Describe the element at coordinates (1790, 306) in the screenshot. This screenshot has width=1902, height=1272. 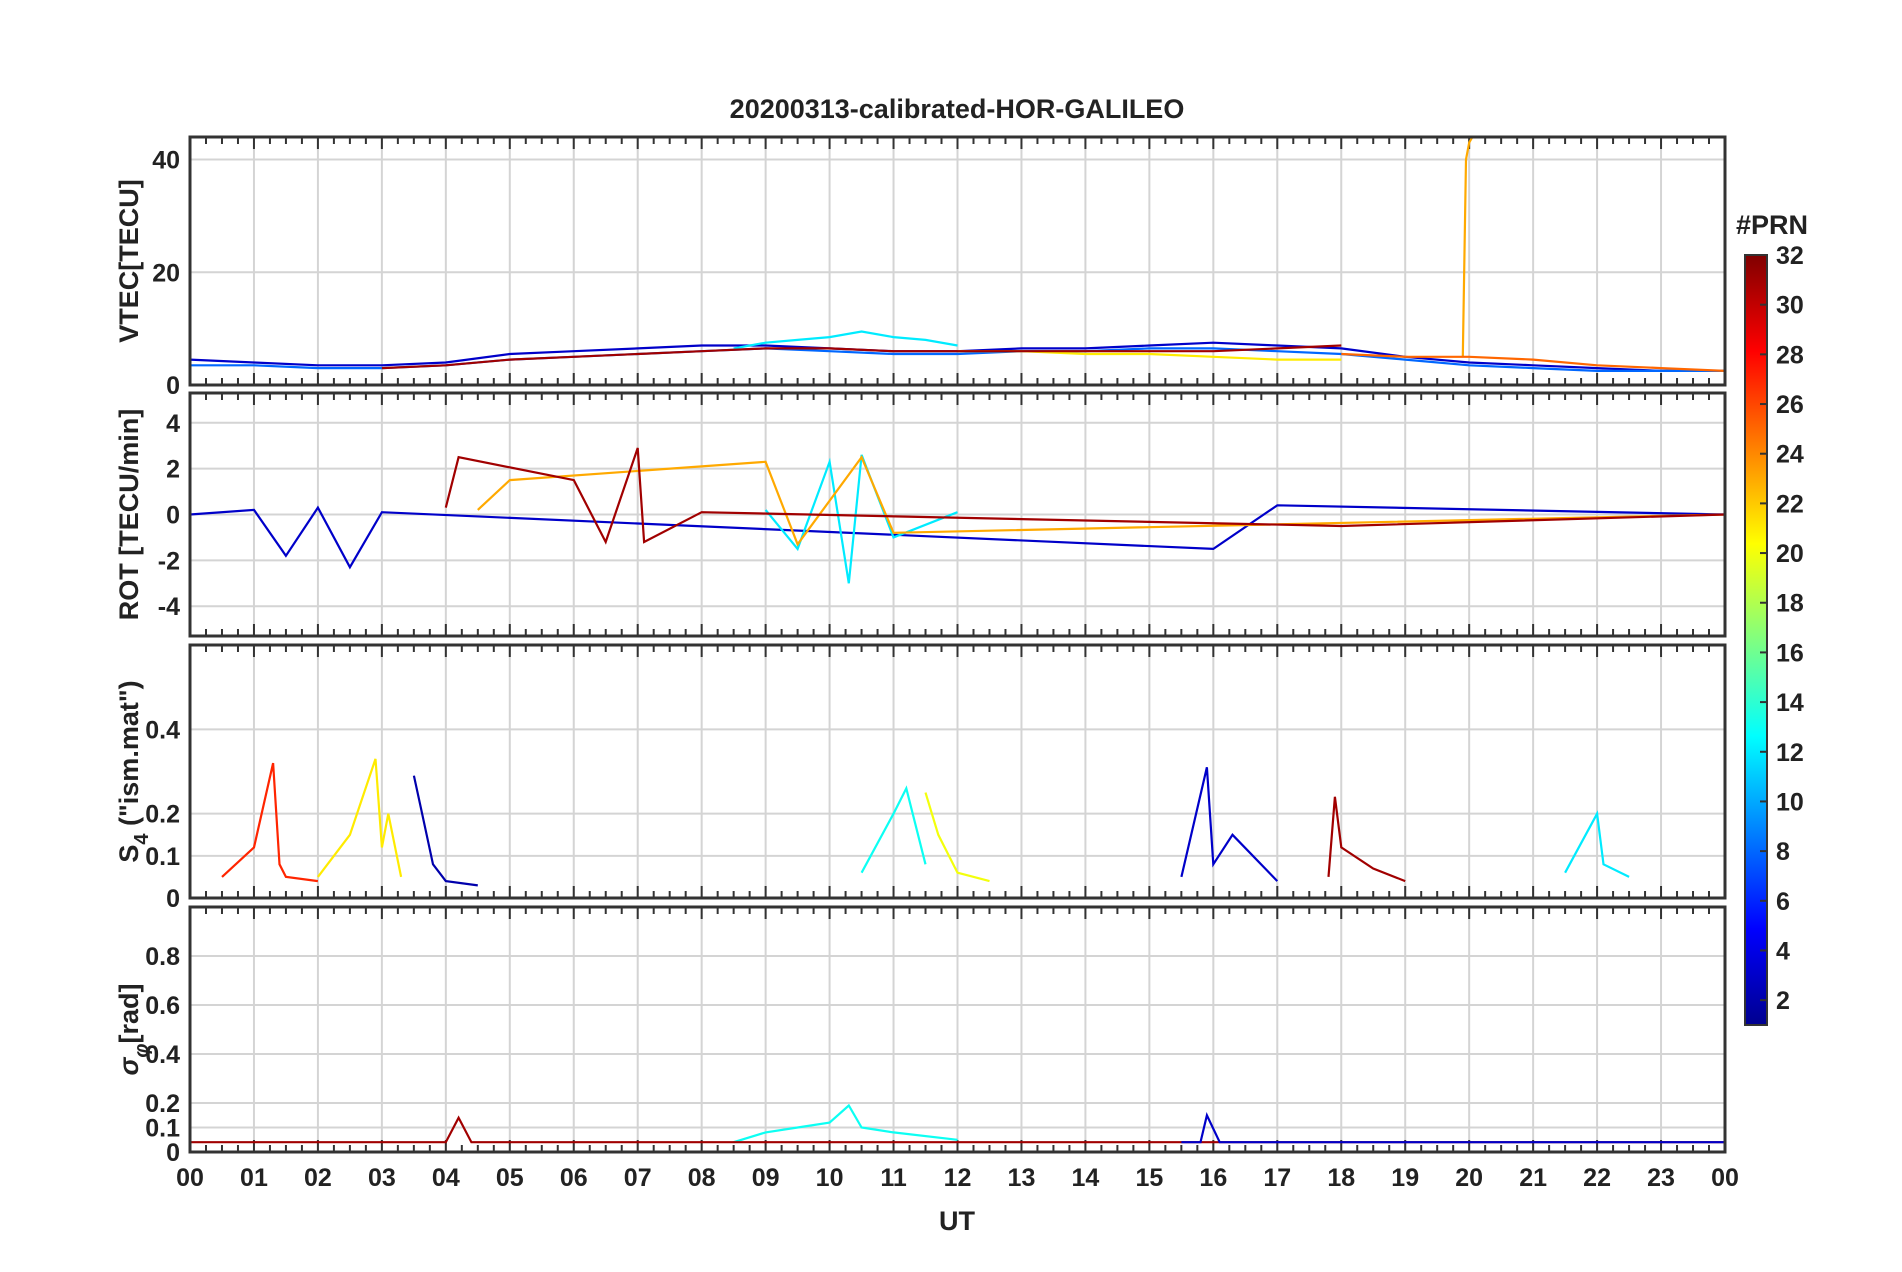
I see `colorbar-tick-label: 30` at that location.